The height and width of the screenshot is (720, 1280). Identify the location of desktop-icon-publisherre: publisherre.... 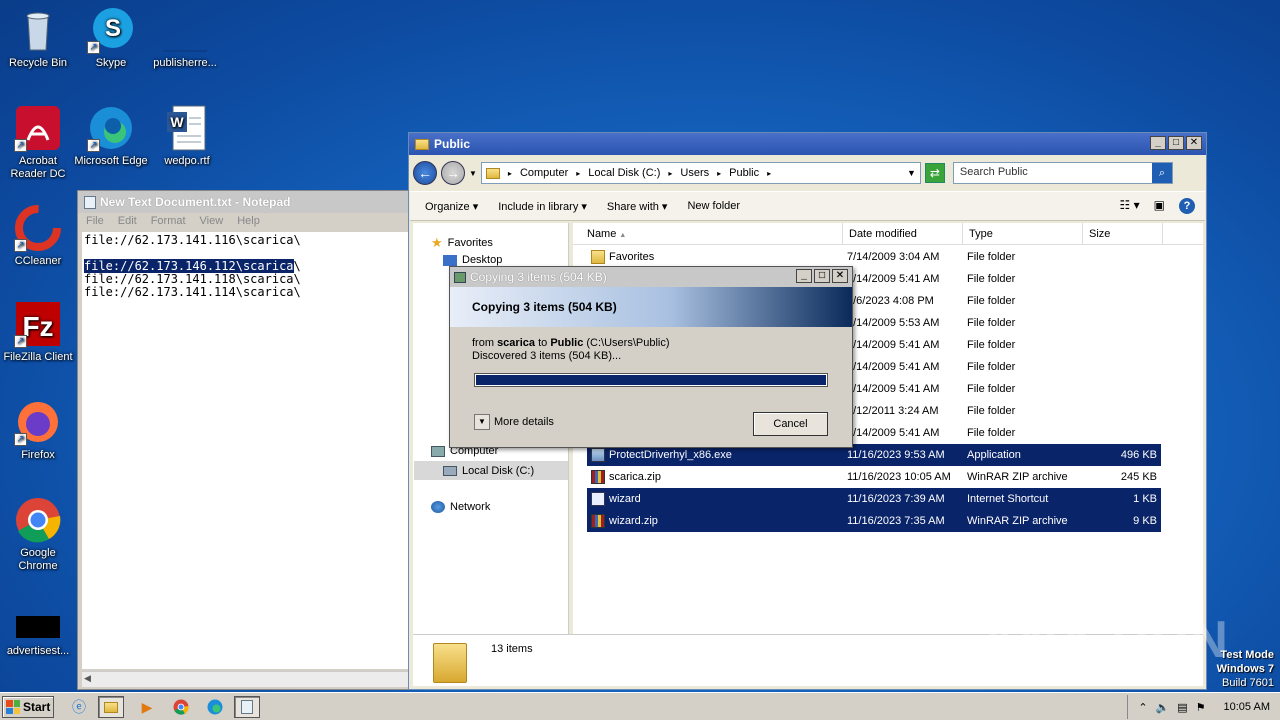
(185, 38).